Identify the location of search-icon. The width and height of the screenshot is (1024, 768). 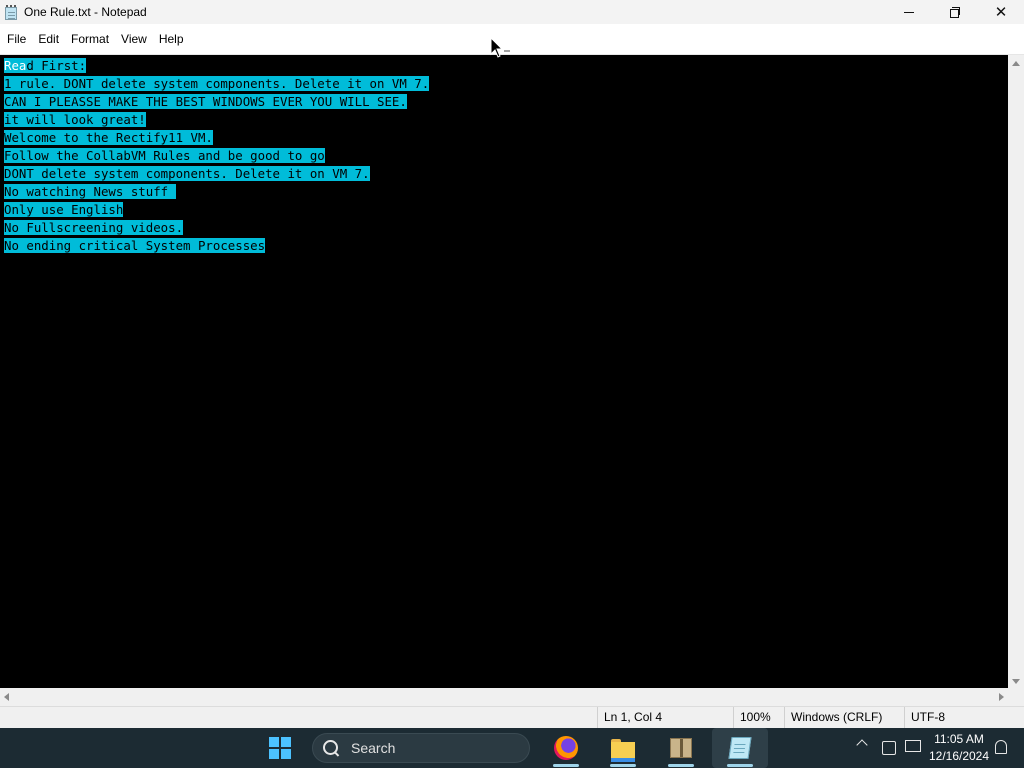
(331, 748).